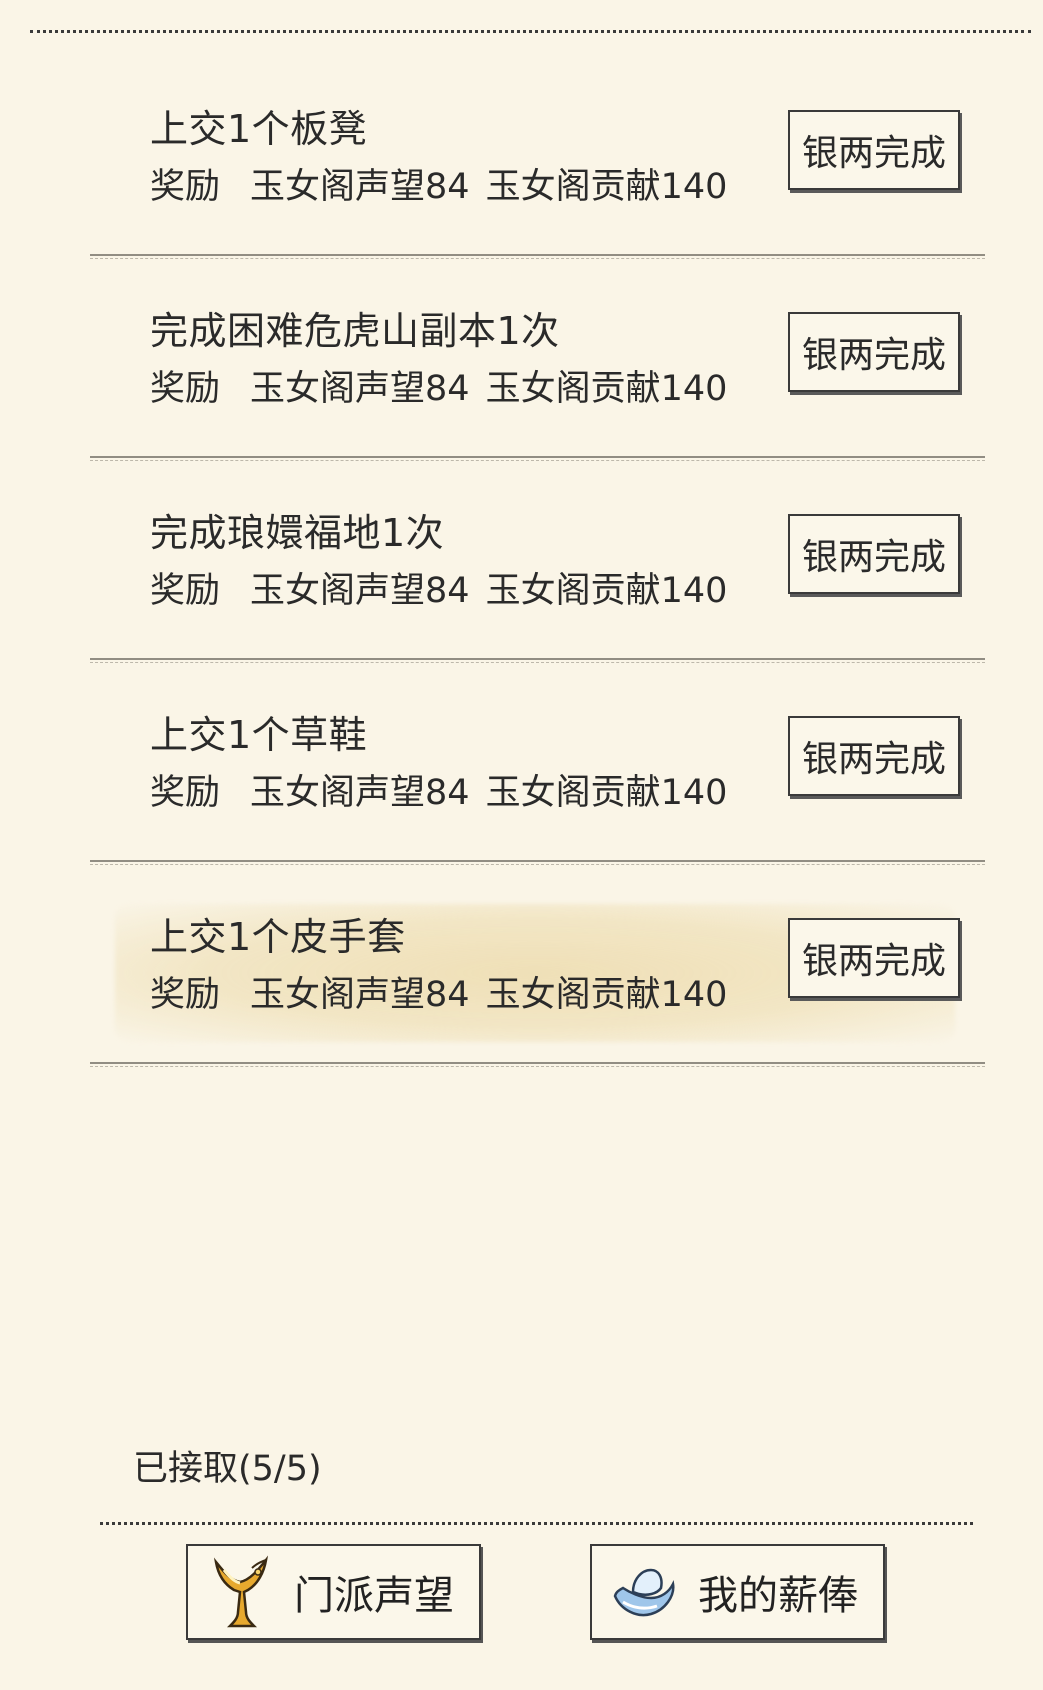 The width and height of the screenshot is (1043, 1690). Describe the element at coordinates (530, 31) in the screenshot. I see `top-dotted-divider` at that location.